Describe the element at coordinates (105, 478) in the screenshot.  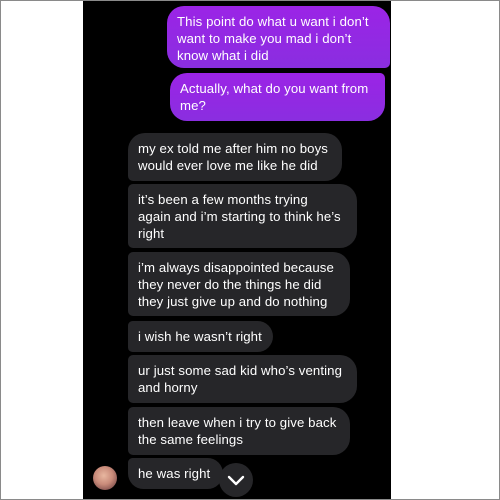
I see `avatar` at that location.